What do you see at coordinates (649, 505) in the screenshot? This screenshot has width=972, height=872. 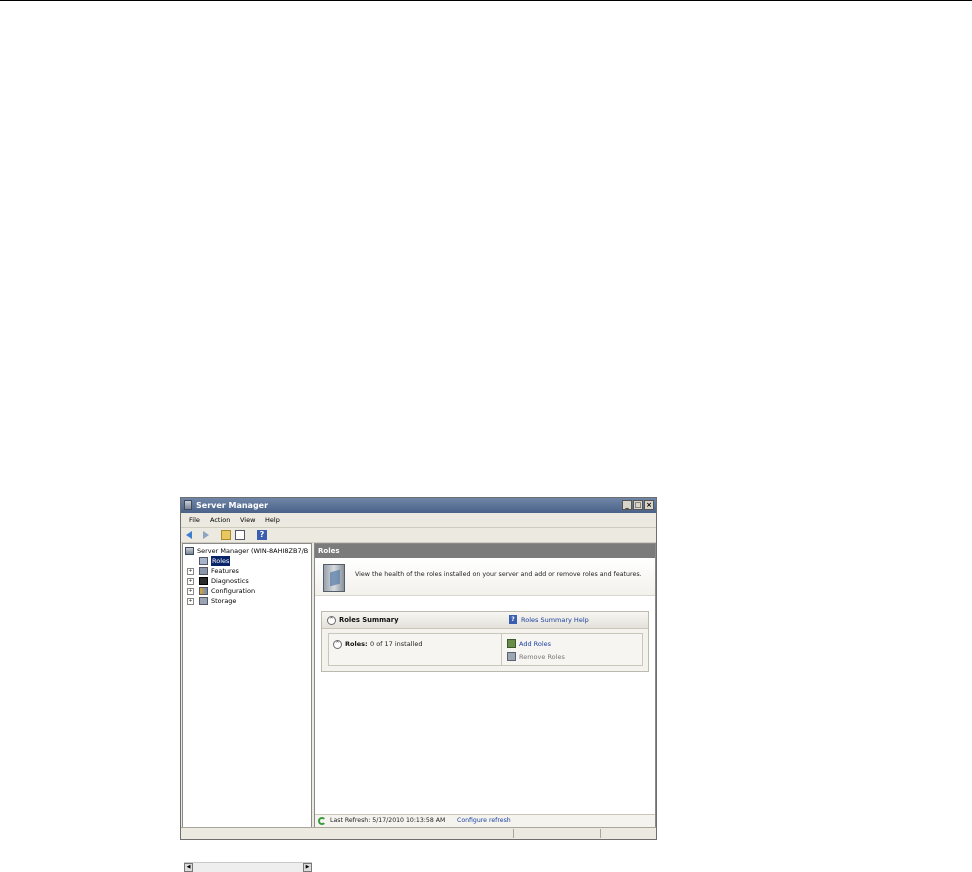 I see `close-button: ×` at bounding box center [649, 505].